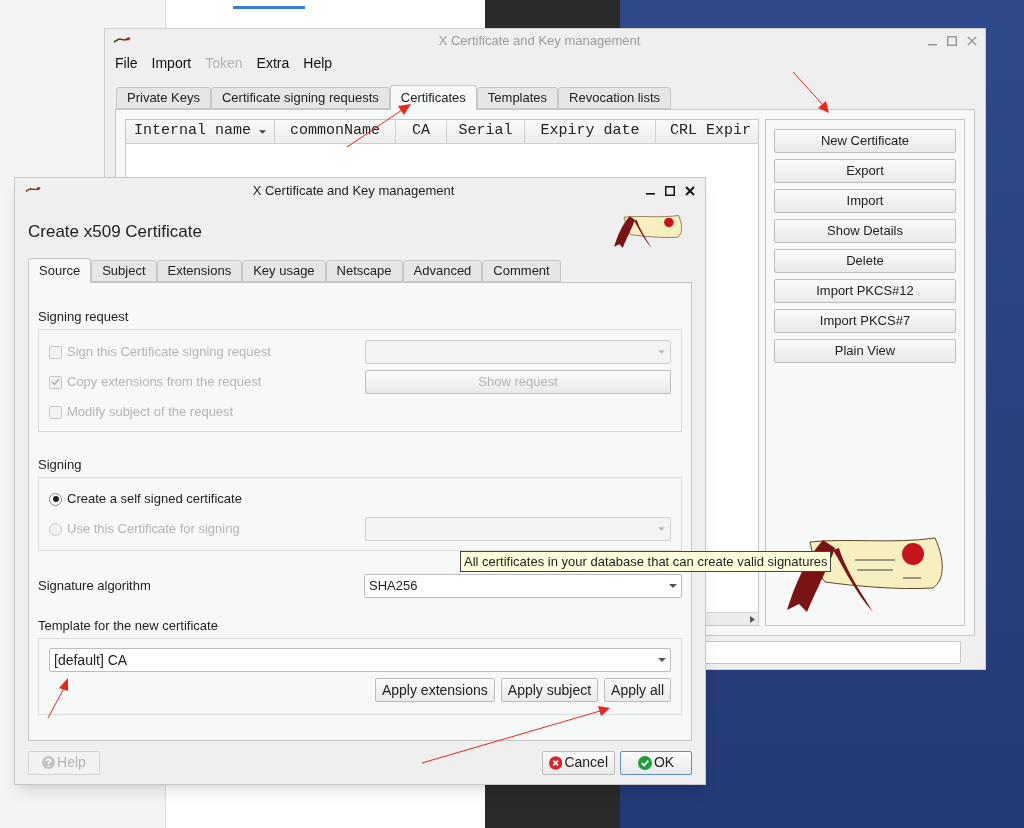  What do you see at coordinates (269, 7) in the screenshot?
I see `window-tab-indicator` at bounding box center [269, 7].